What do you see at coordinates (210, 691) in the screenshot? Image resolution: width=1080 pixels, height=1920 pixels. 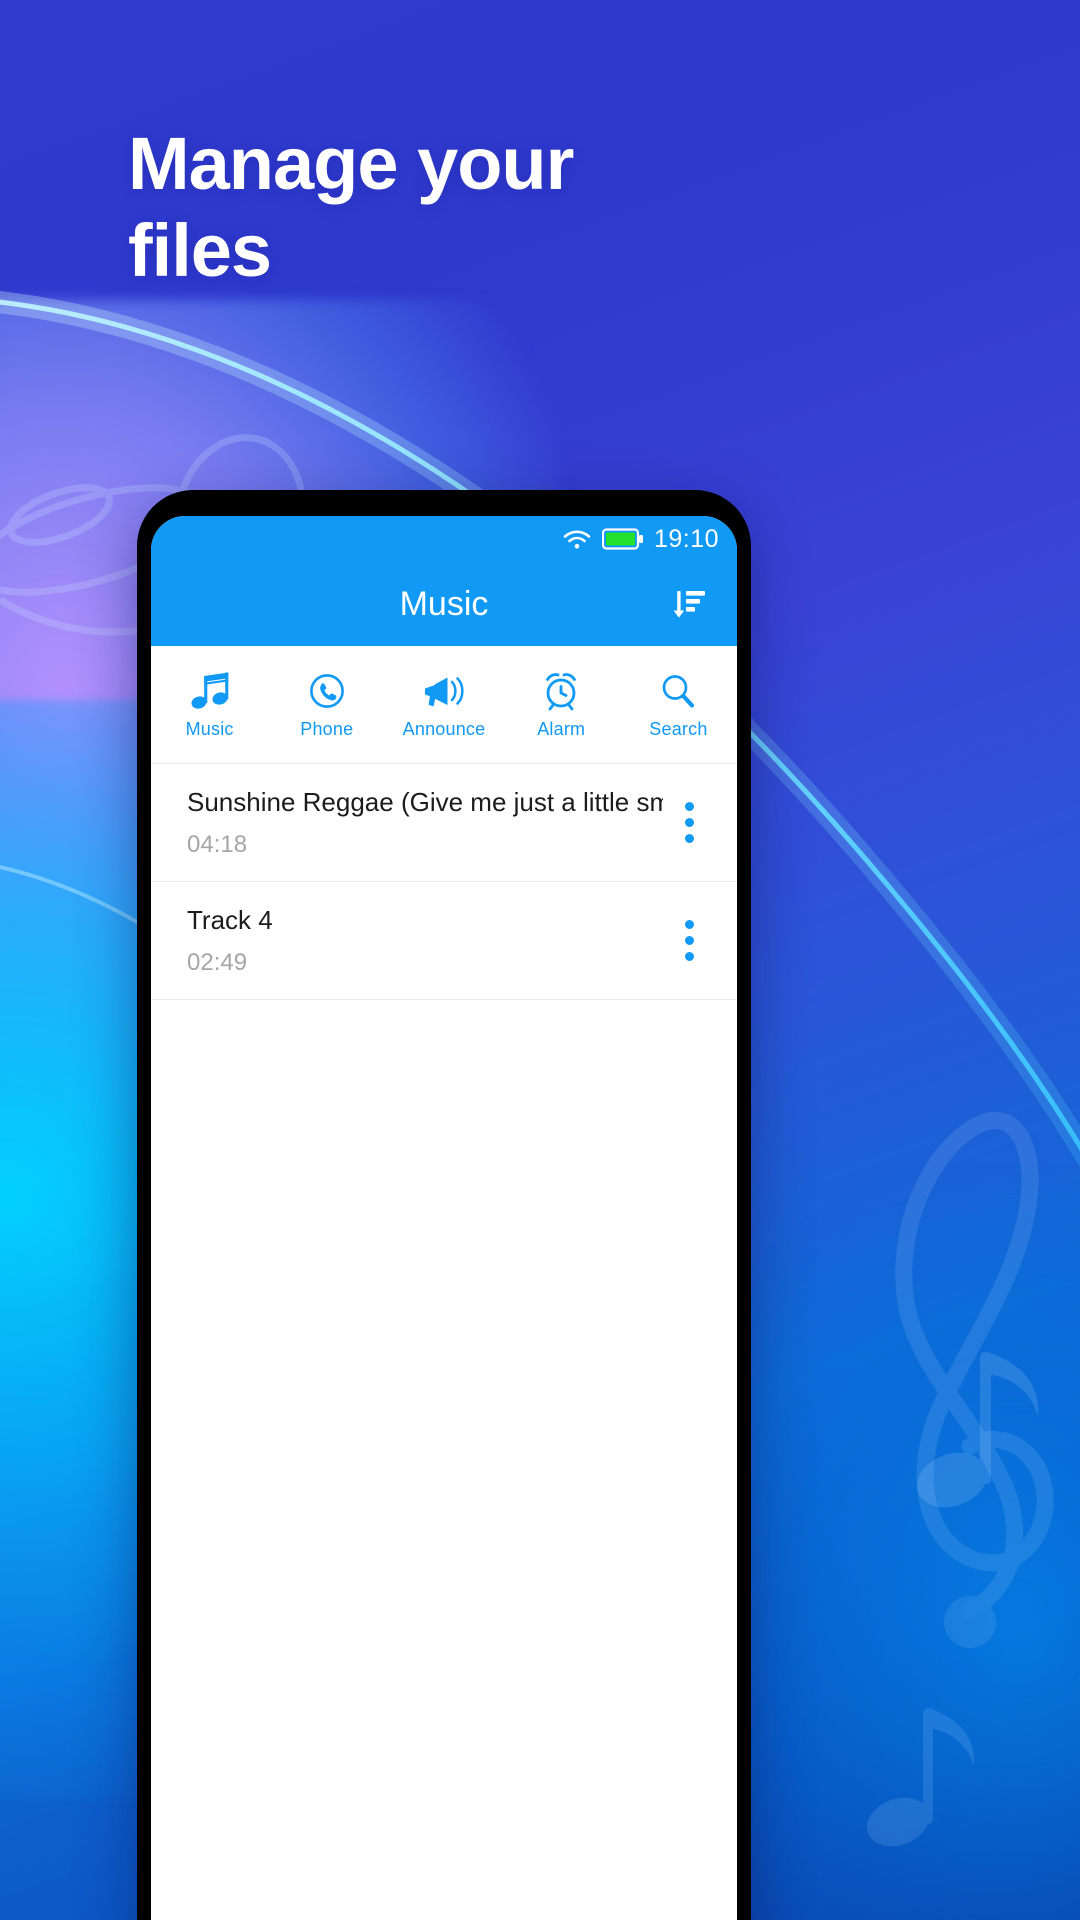 I see `music-note-icon` at bounding box center [210, 691].